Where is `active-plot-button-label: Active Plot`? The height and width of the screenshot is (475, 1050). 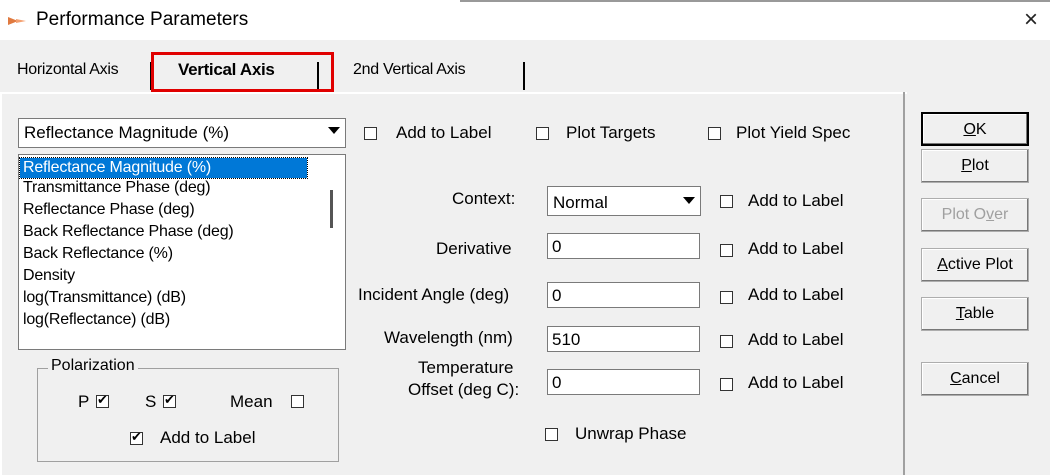 active-plot-button-label: Active Plot is located at coordinates (975, 264).